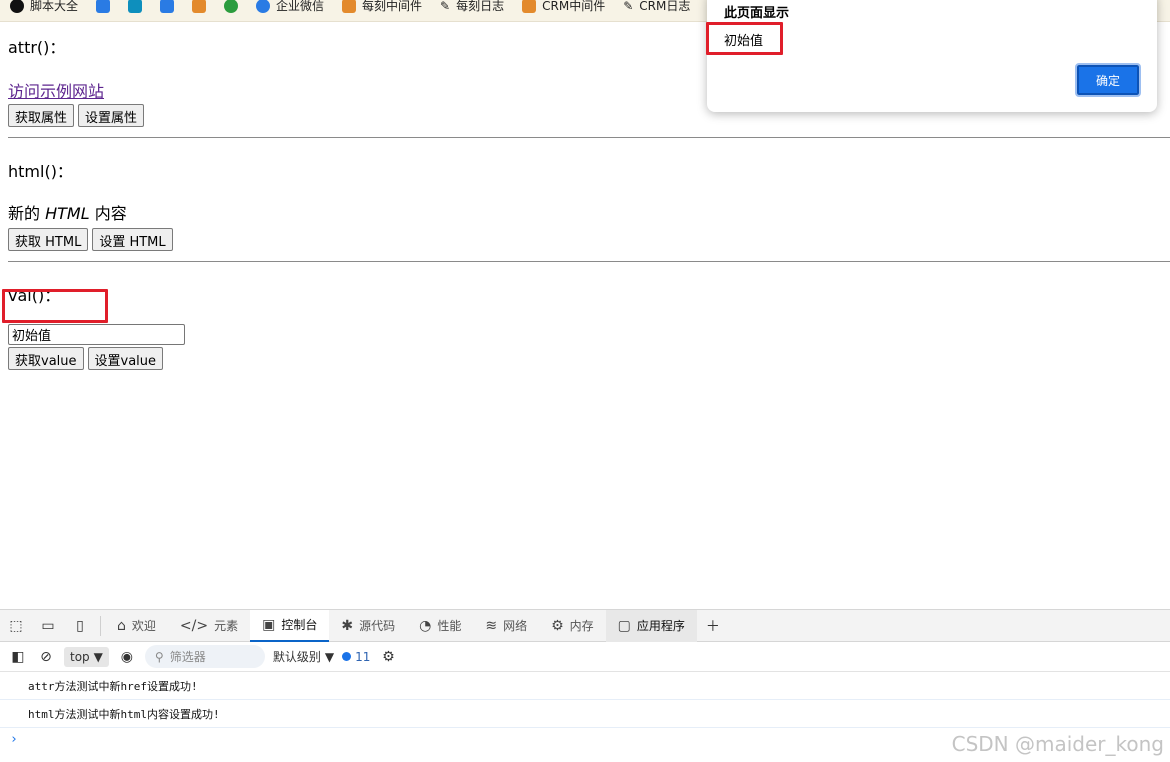  What do you see at coordinates (56, 91) in the screenshot?
I see `example-site-link: 访问示例网站` at bounding box center [56, 91].